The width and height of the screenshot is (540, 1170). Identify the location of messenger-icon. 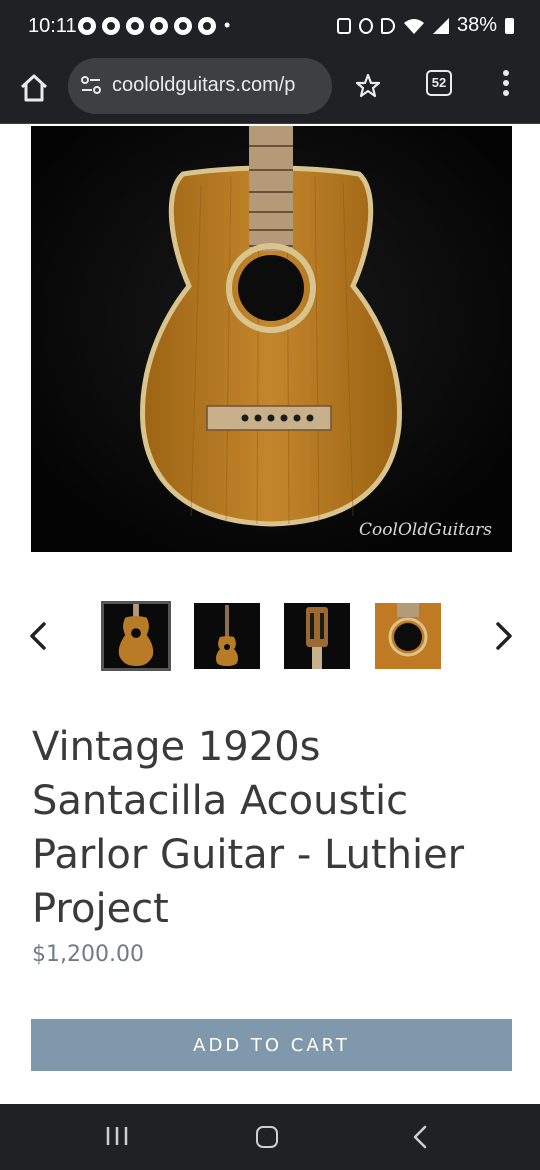
(87, 26).